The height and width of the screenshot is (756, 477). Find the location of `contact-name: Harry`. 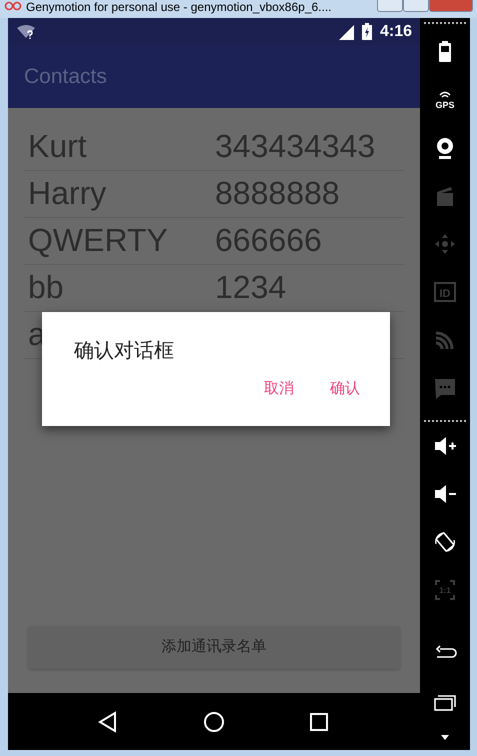

contact-name: Harry is located at coordinates (68, 193).